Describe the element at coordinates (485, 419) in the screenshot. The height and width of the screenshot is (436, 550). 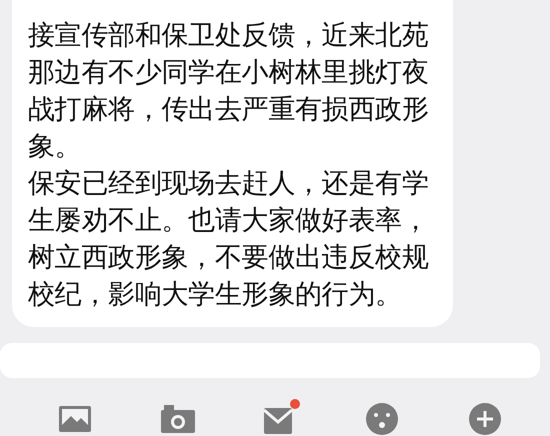
I see `plus-icon` at that location.